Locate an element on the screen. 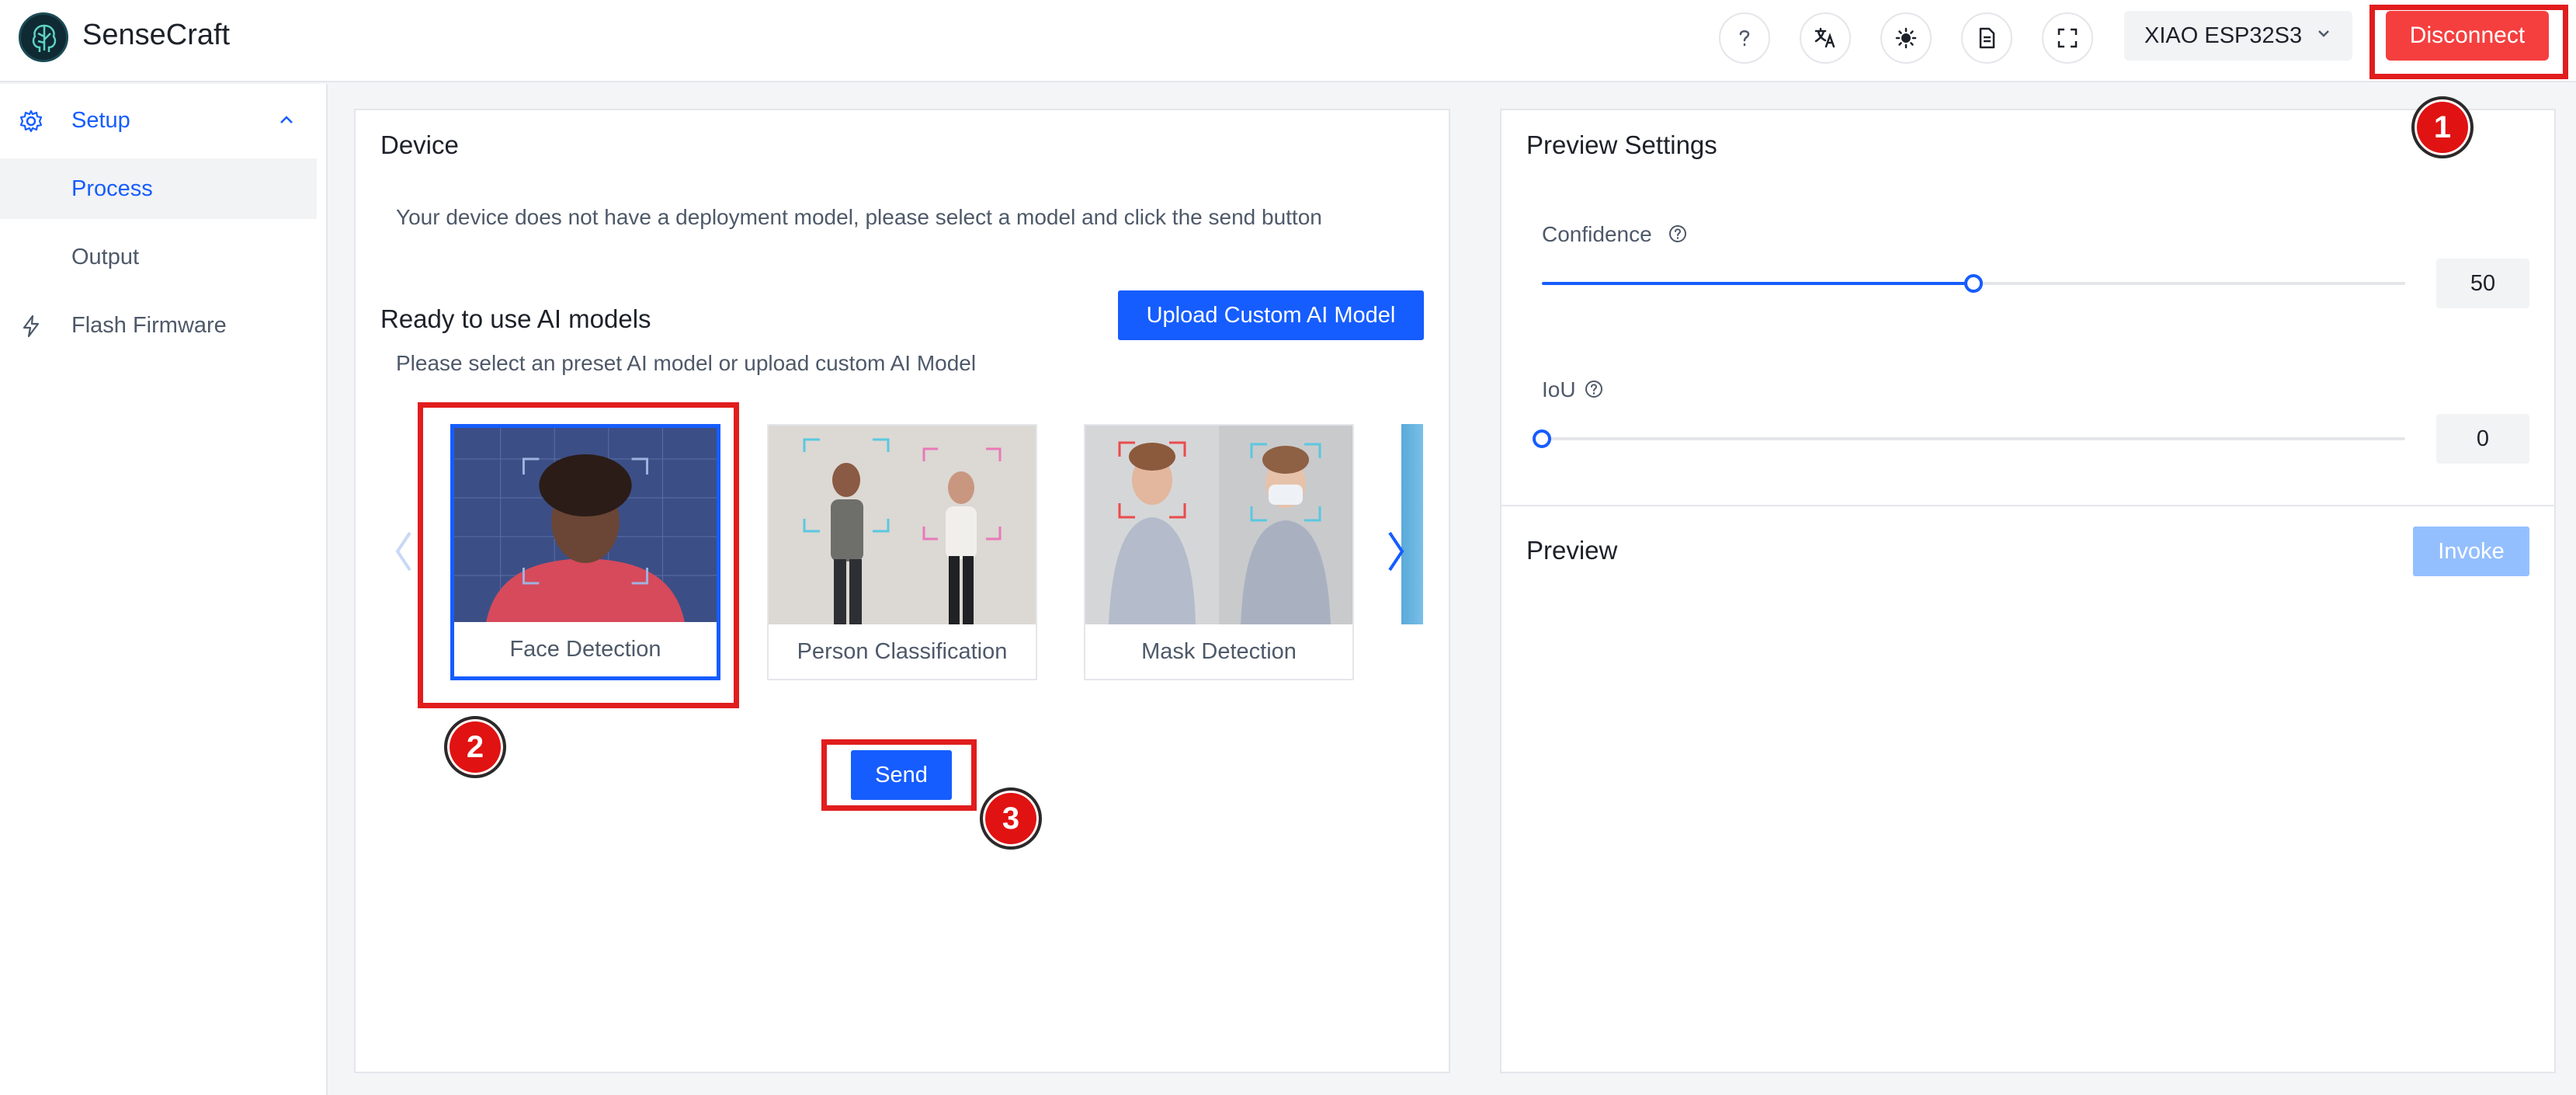 Image resolution: width=2576 pixels, height=1095 pixels. sidebar-item-output: Output is located at coordinates (158, 257).